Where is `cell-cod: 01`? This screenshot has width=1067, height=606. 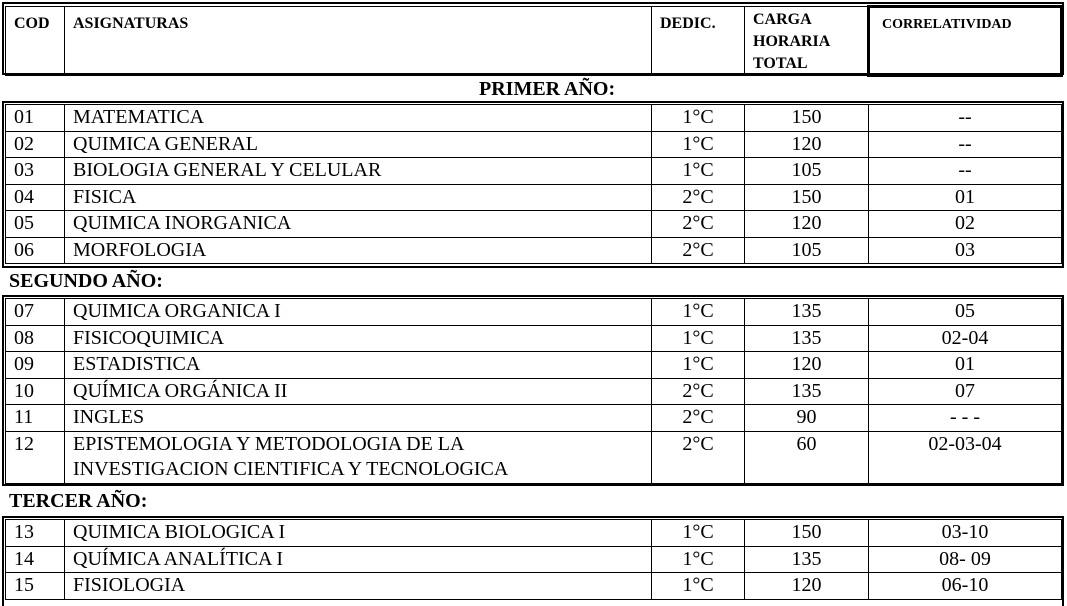 cell-cod: 01 is located at coordinates (35, 118).